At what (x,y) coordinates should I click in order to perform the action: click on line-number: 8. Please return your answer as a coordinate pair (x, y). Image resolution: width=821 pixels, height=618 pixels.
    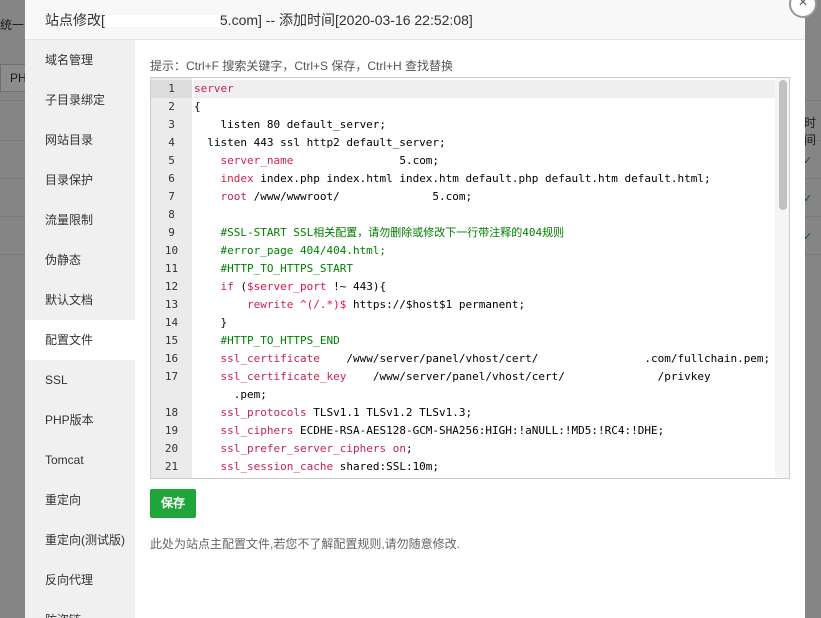
    Looking at the image, I should click on (171, 214).